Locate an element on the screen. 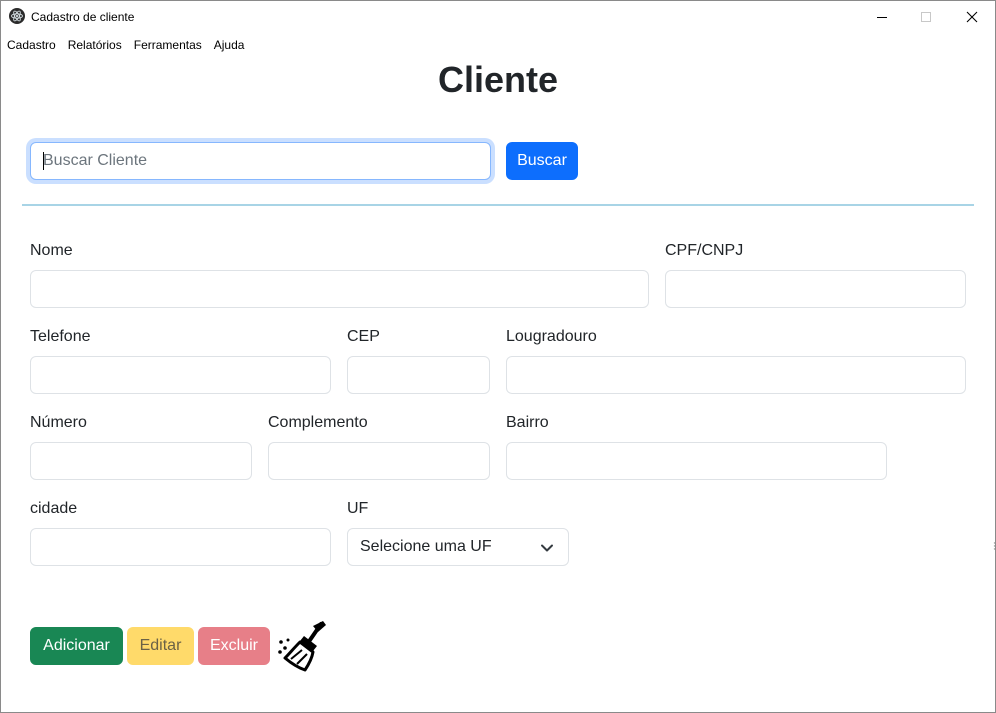 The image size is (996, 713). maximize-icon is located at coordinates (926, 16).